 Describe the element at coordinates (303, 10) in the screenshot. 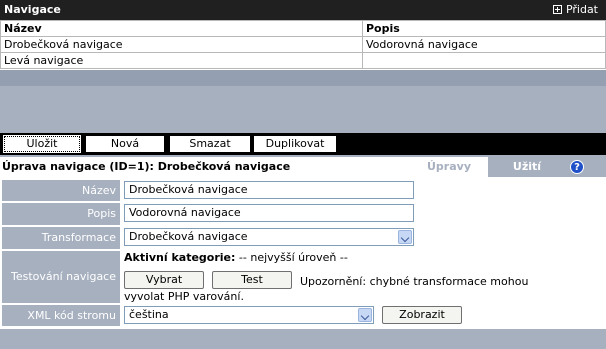

I see `list-header: Navigace Přidat` at that location.